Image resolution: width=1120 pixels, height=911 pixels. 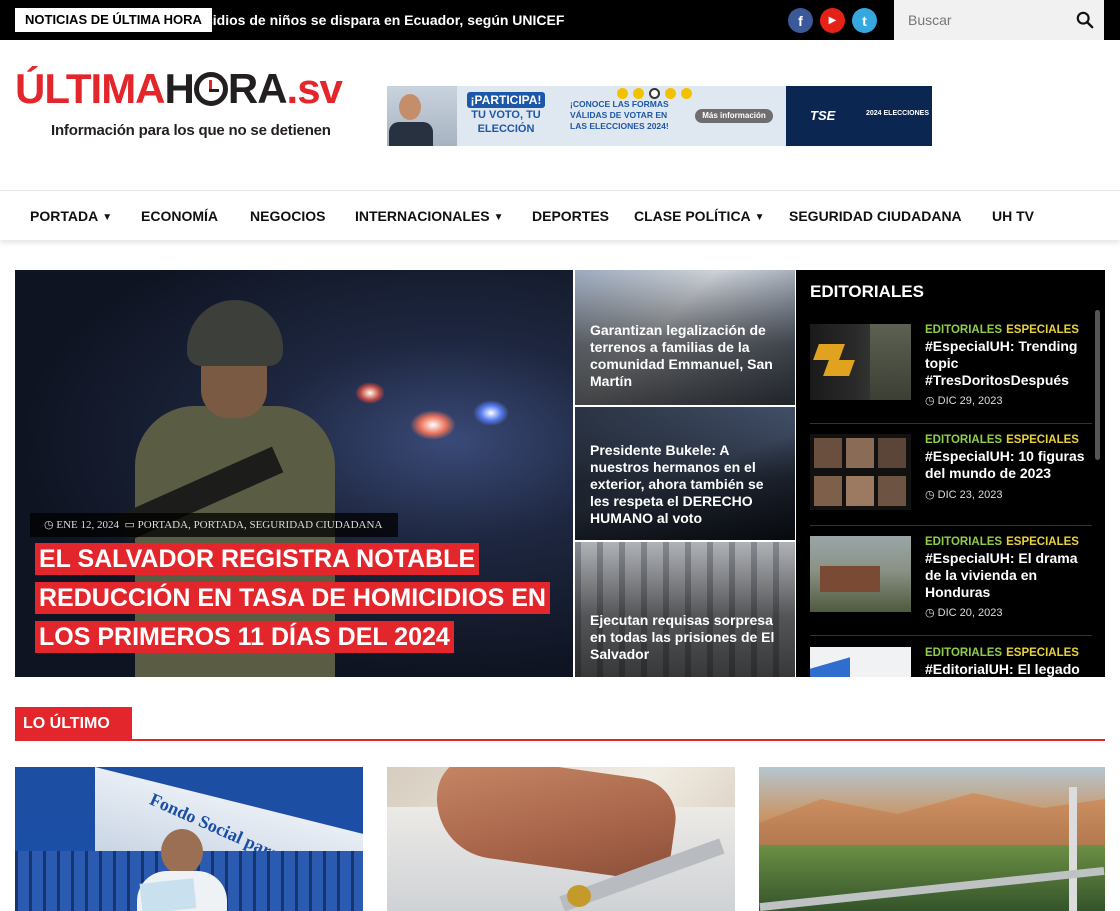 I want to click on hero-categories: PORTADA, PORTADA, SEGURIDAD CIUDADANA, so click(x=260, y=525).